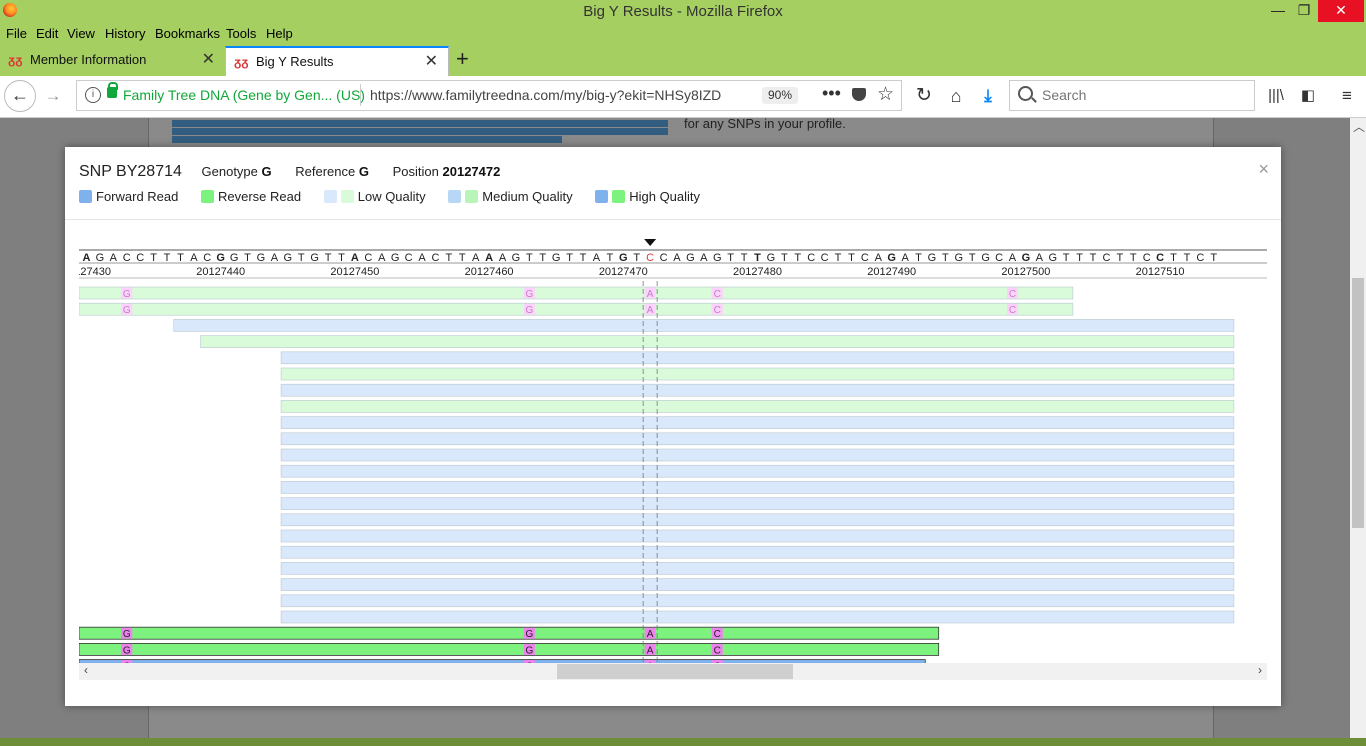 The width and height of the screenshot is (1366, 746). I want to click on legend-medium-quality: Medium Quality, so click(510, 196).